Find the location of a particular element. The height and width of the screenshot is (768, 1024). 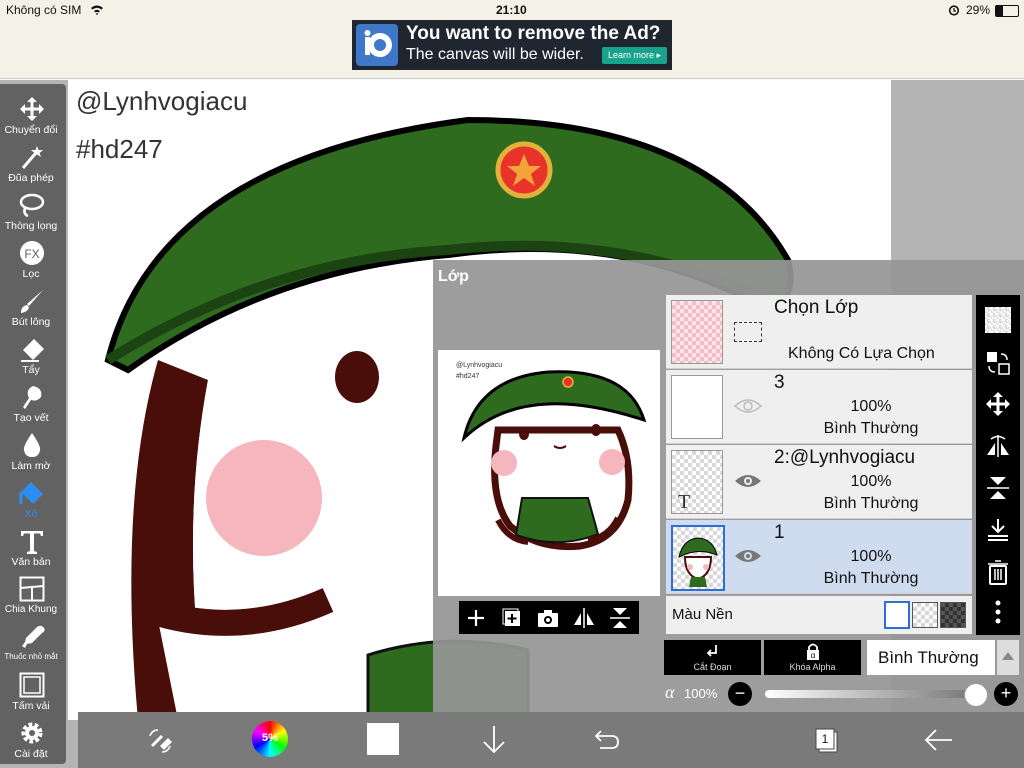

tool-label: Chuyển đổi is located at coordinates (31, 130).